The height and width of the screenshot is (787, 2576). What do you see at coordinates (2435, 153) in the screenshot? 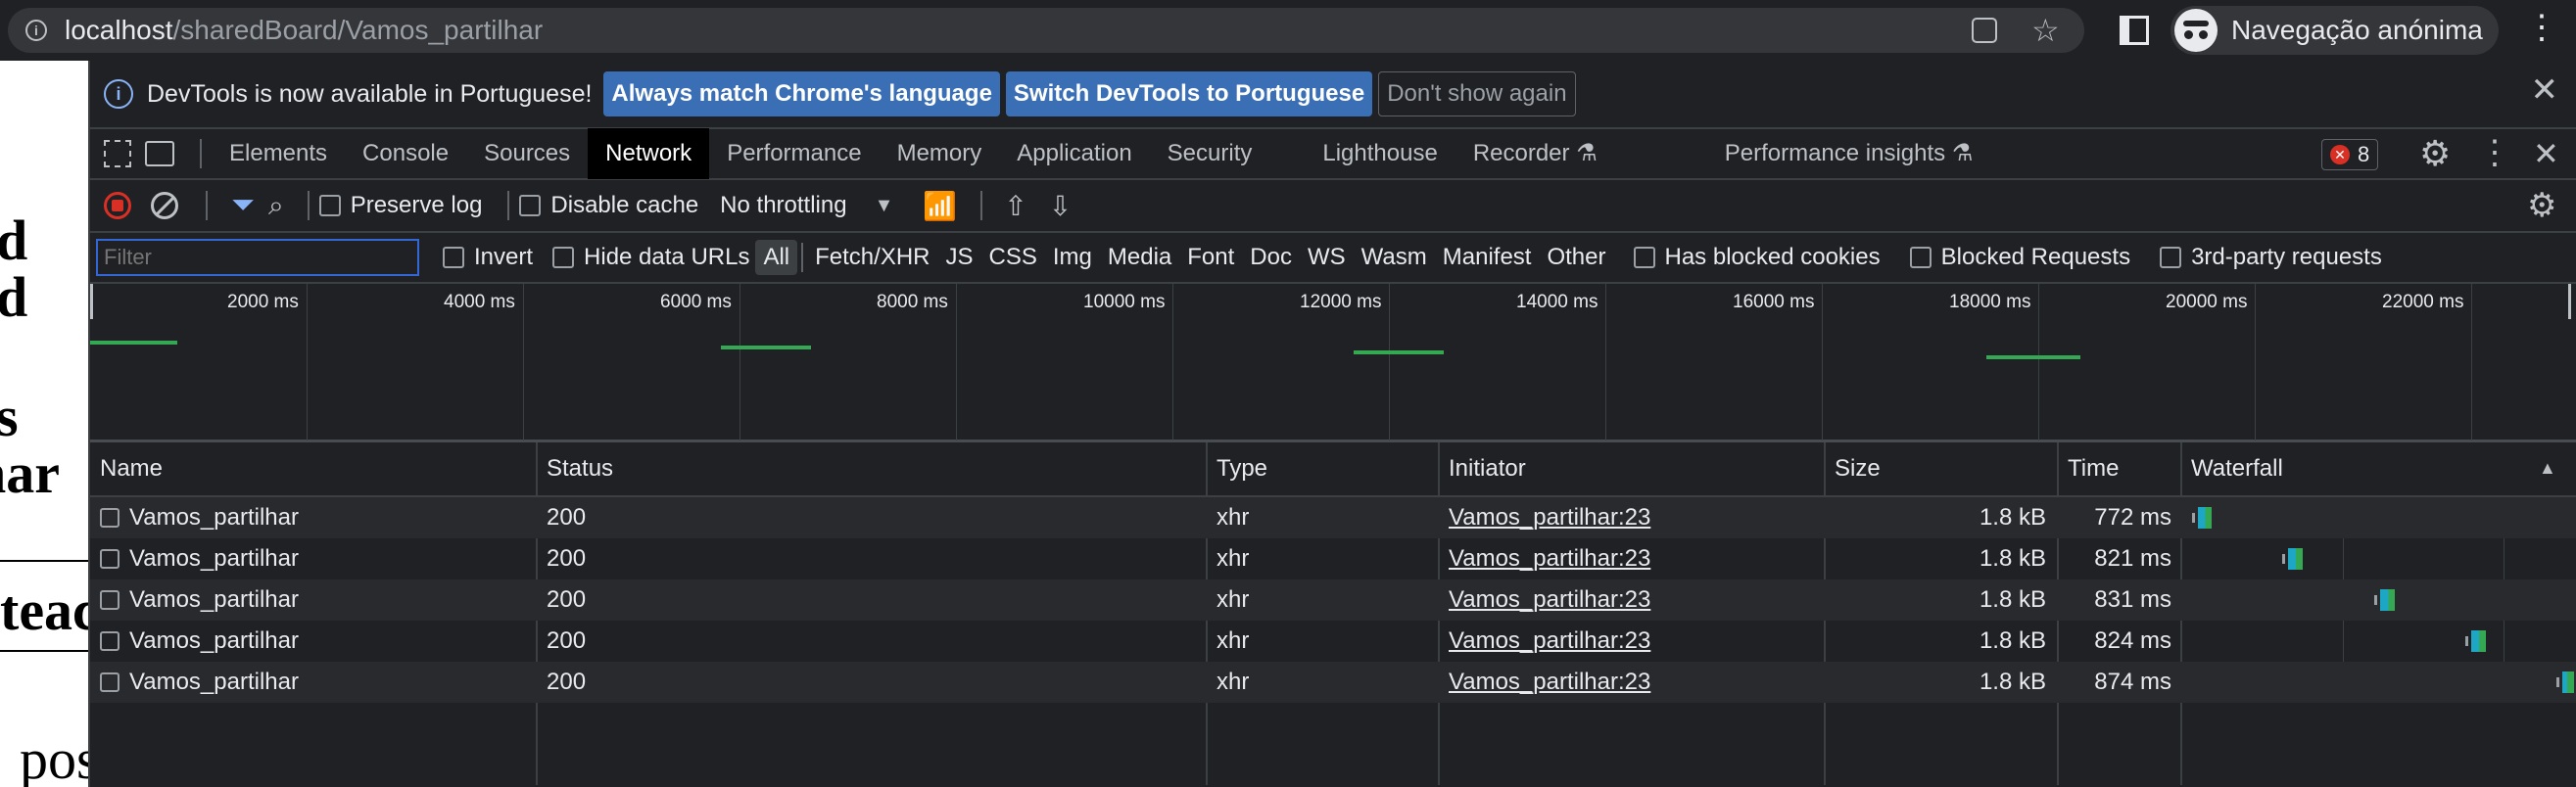
I see `settings-gear-icon: ⚙` at bounding box center [2435, 153].